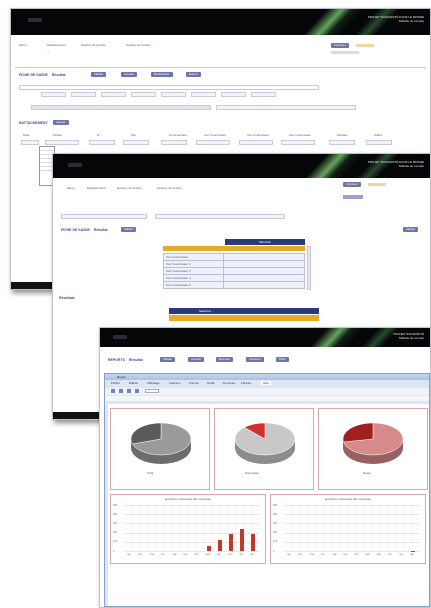  What do you see at coordinates (244, 311) in the screenshot?
I see `bottom-table-header: Sélection` at bounding box center [244, 311].